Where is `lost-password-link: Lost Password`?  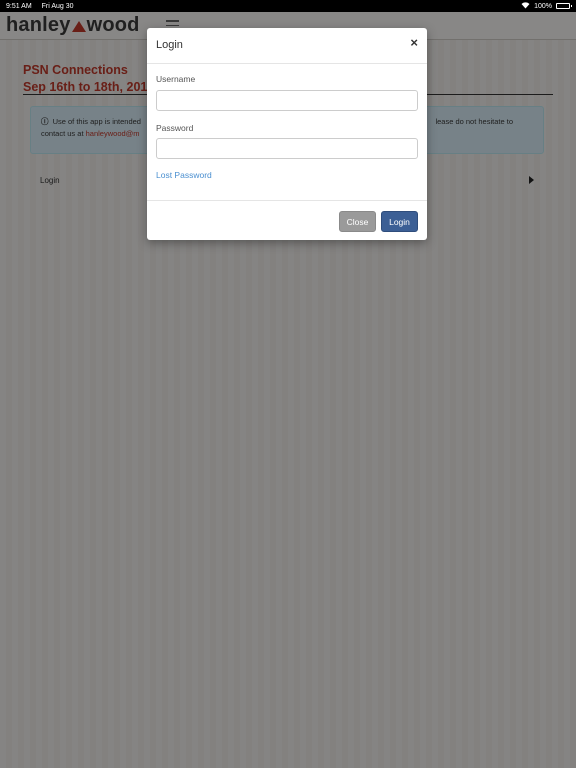
lost-password-link: Lost Password is located at coordinates (184, 175).